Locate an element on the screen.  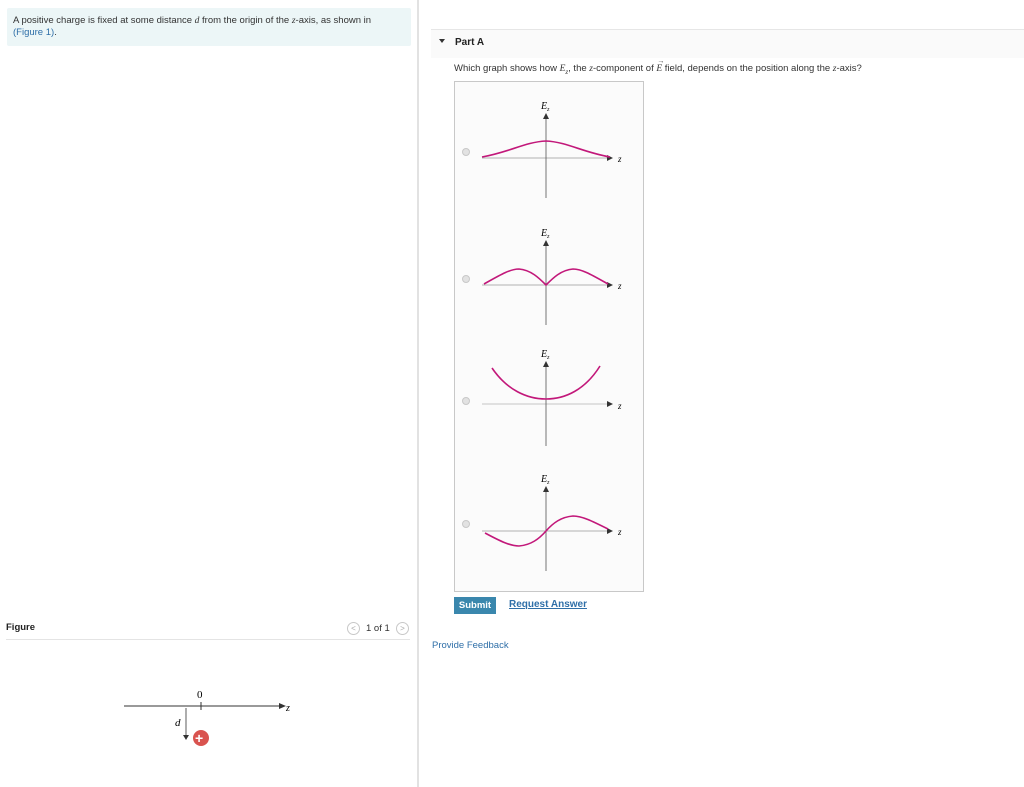
figure-link: (Figure 1) is located at coordinates (33, 32).